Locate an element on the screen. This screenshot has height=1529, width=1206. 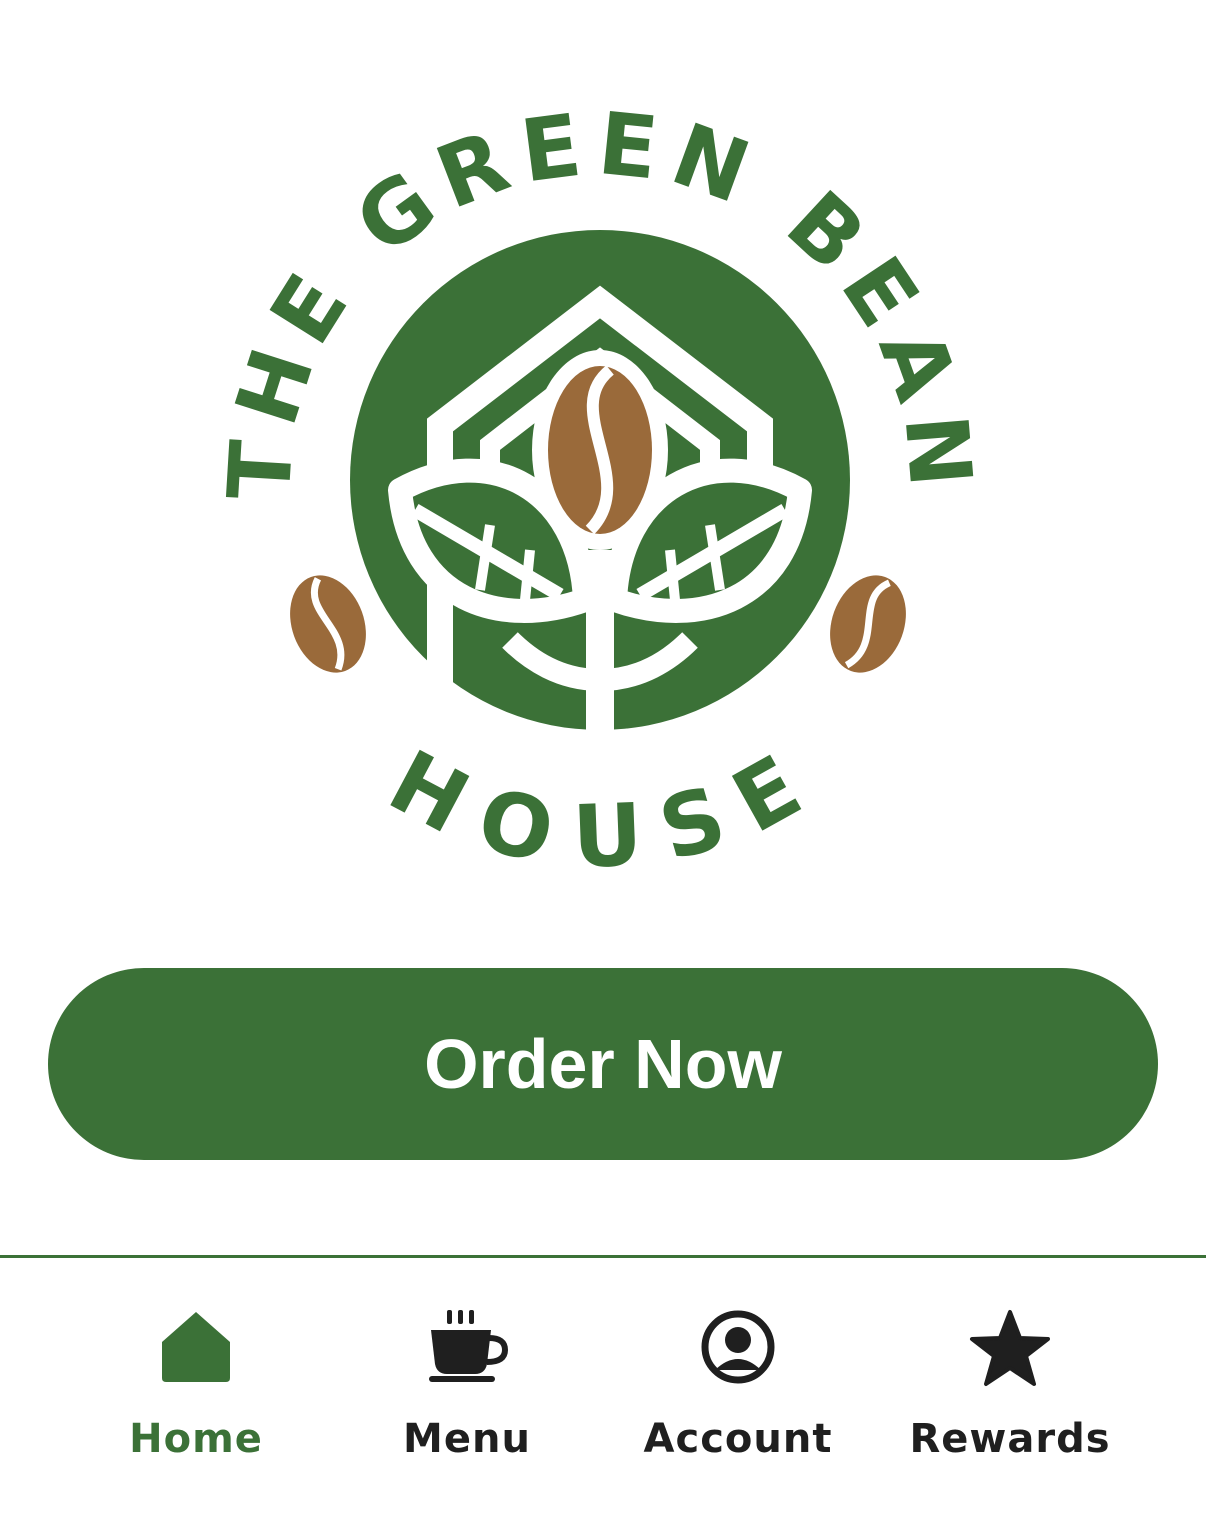
account-circle-icon is located at coordinates (738, 1351).